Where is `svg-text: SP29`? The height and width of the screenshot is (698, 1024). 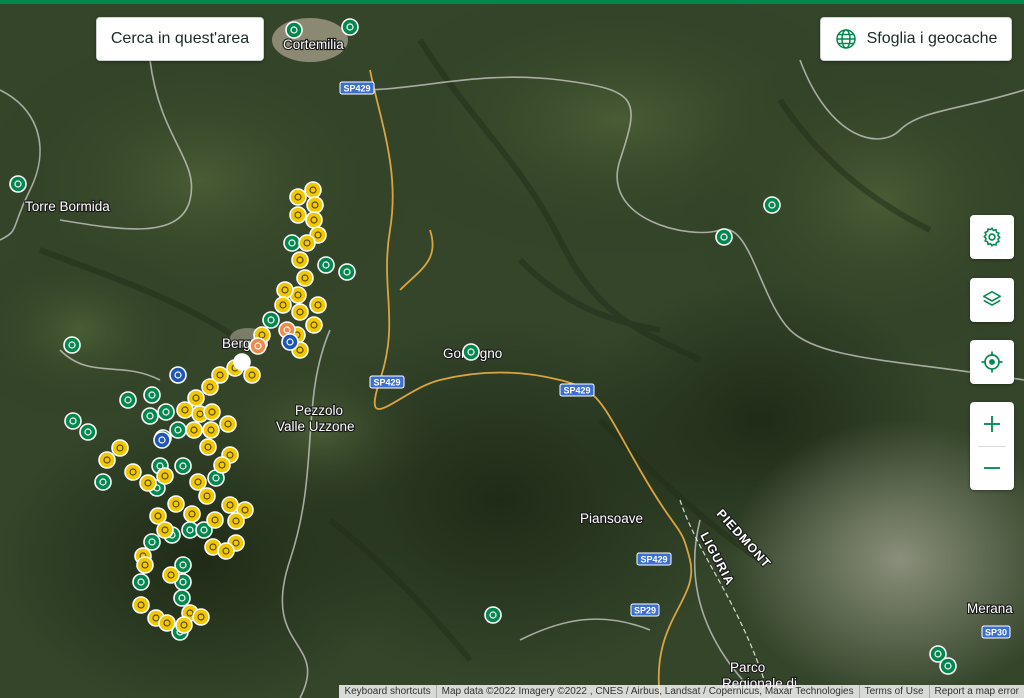 svg-text: SP29 is located at coordinates (645, 611).